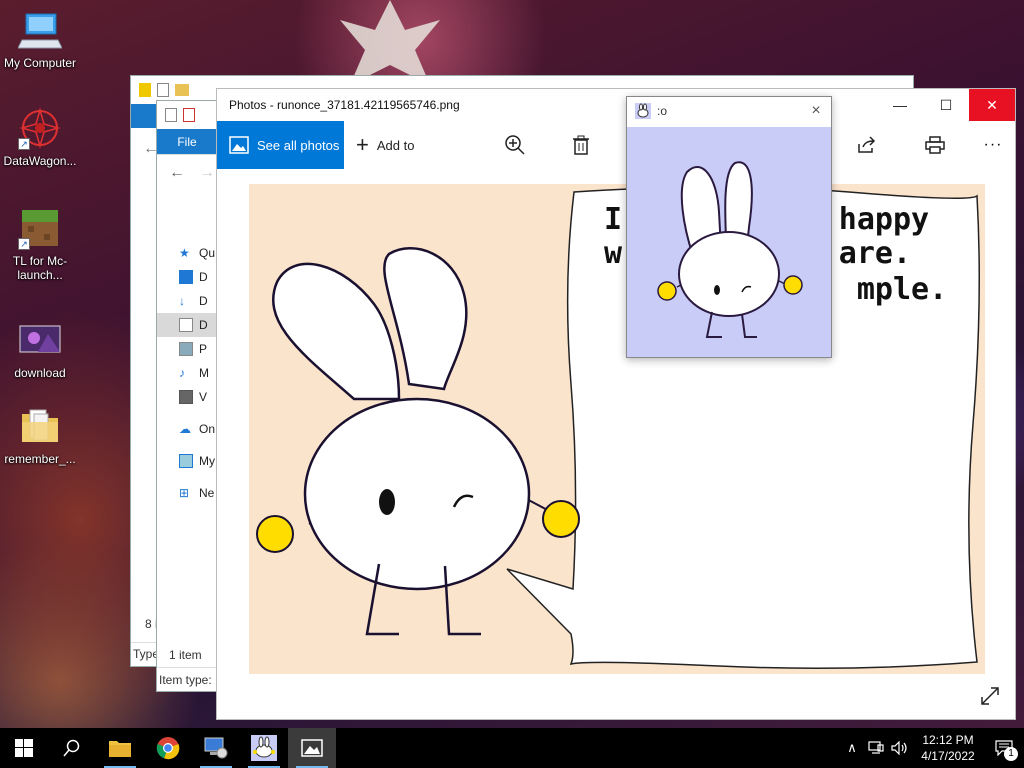 The width and height of the screenshot is (1024, 768). I want to click on taskbar-control-panel, so click(216, 748).